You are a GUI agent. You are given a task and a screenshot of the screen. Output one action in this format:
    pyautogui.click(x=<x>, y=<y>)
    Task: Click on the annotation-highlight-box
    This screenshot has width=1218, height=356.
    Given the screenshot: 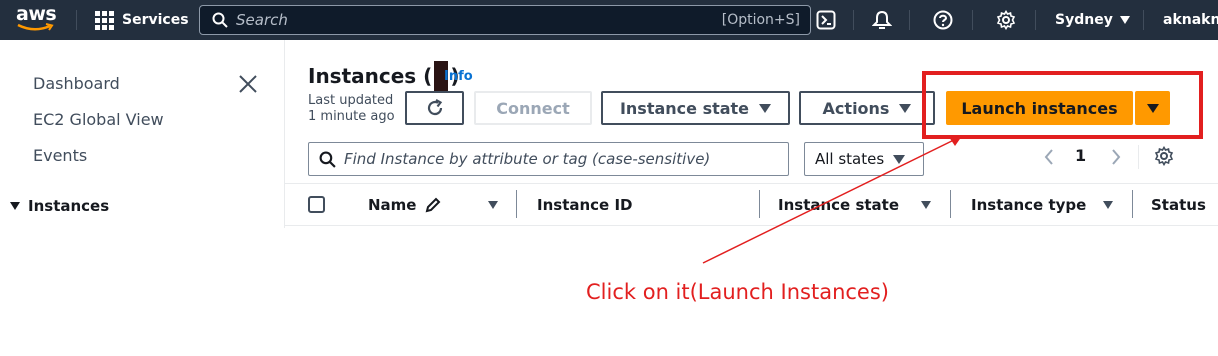 What is the action you would take?
    pyautogui.click(x=1062, y=105)
    